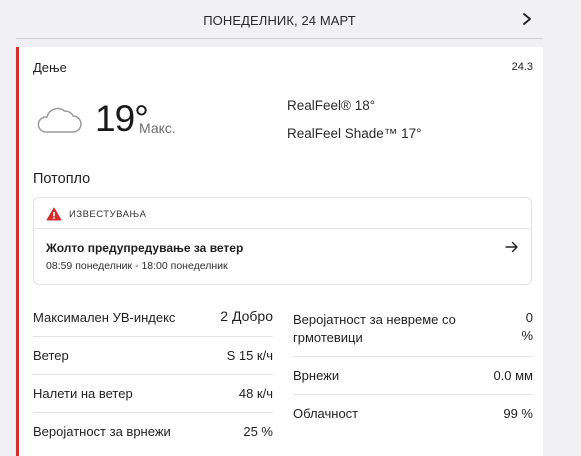 Image resolution: width=581 pixels, height=456 pixels. What do you see at coordinates (104, 317) in the screenshot?
I see `detail-label: Максимален УВ-индекс` at bounding box center [104, 317].